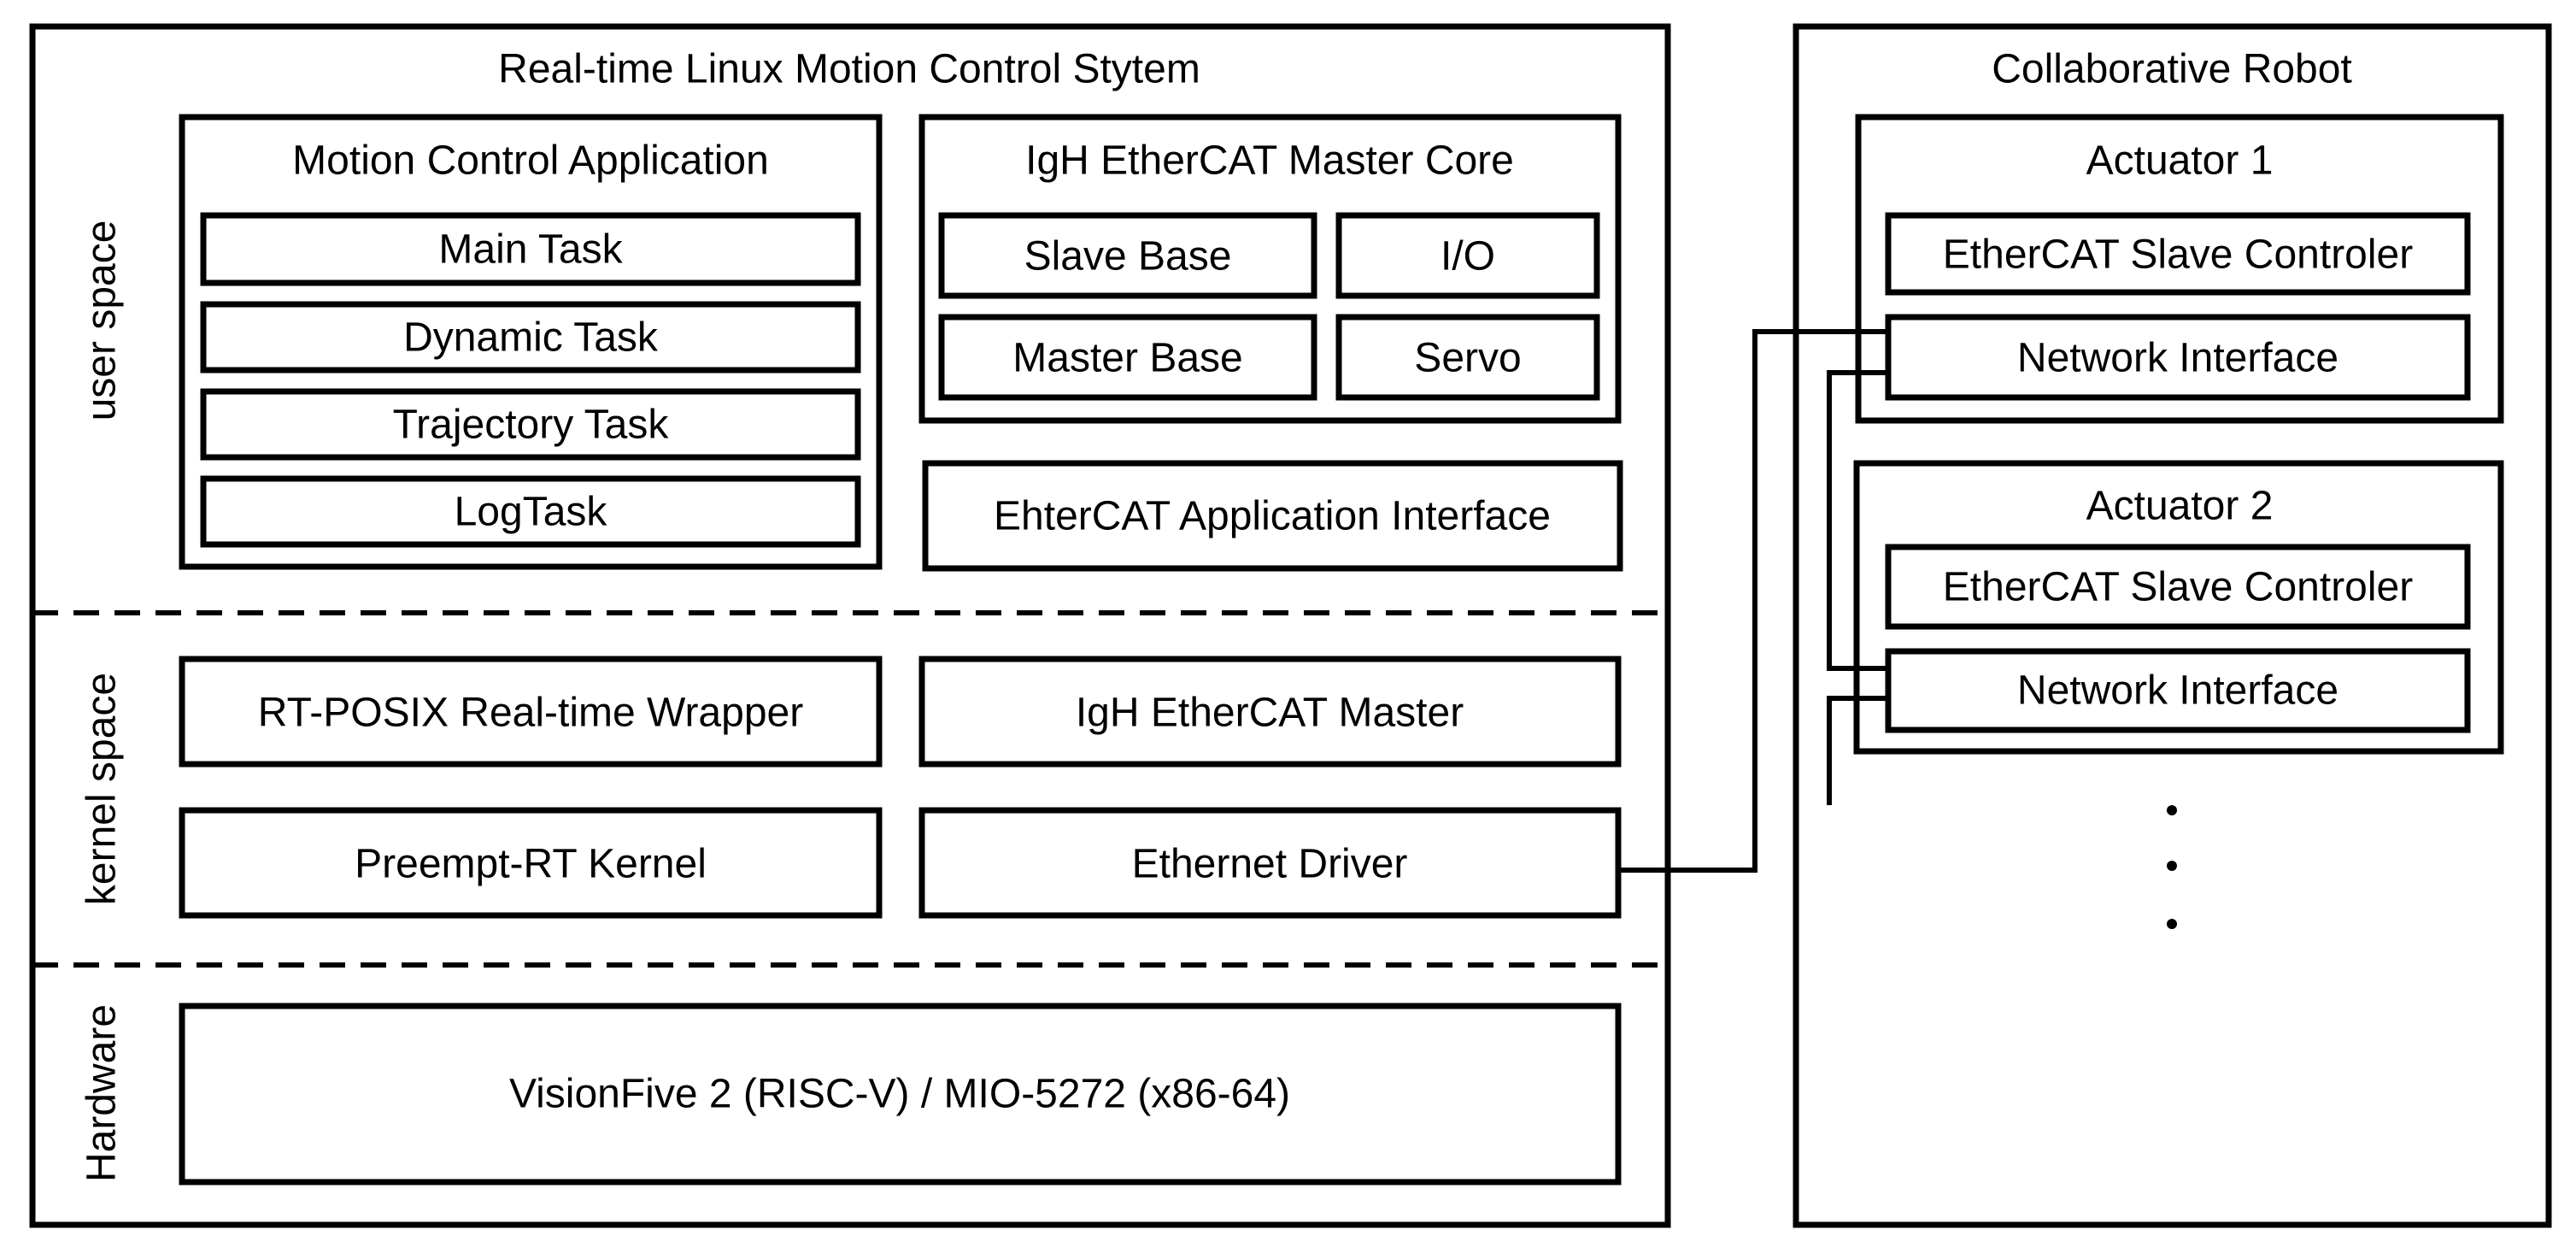  What do you see at coordinates (1468, 256) in the screenshot?
I see `io: I/O` at bounding box center [1468, 256].